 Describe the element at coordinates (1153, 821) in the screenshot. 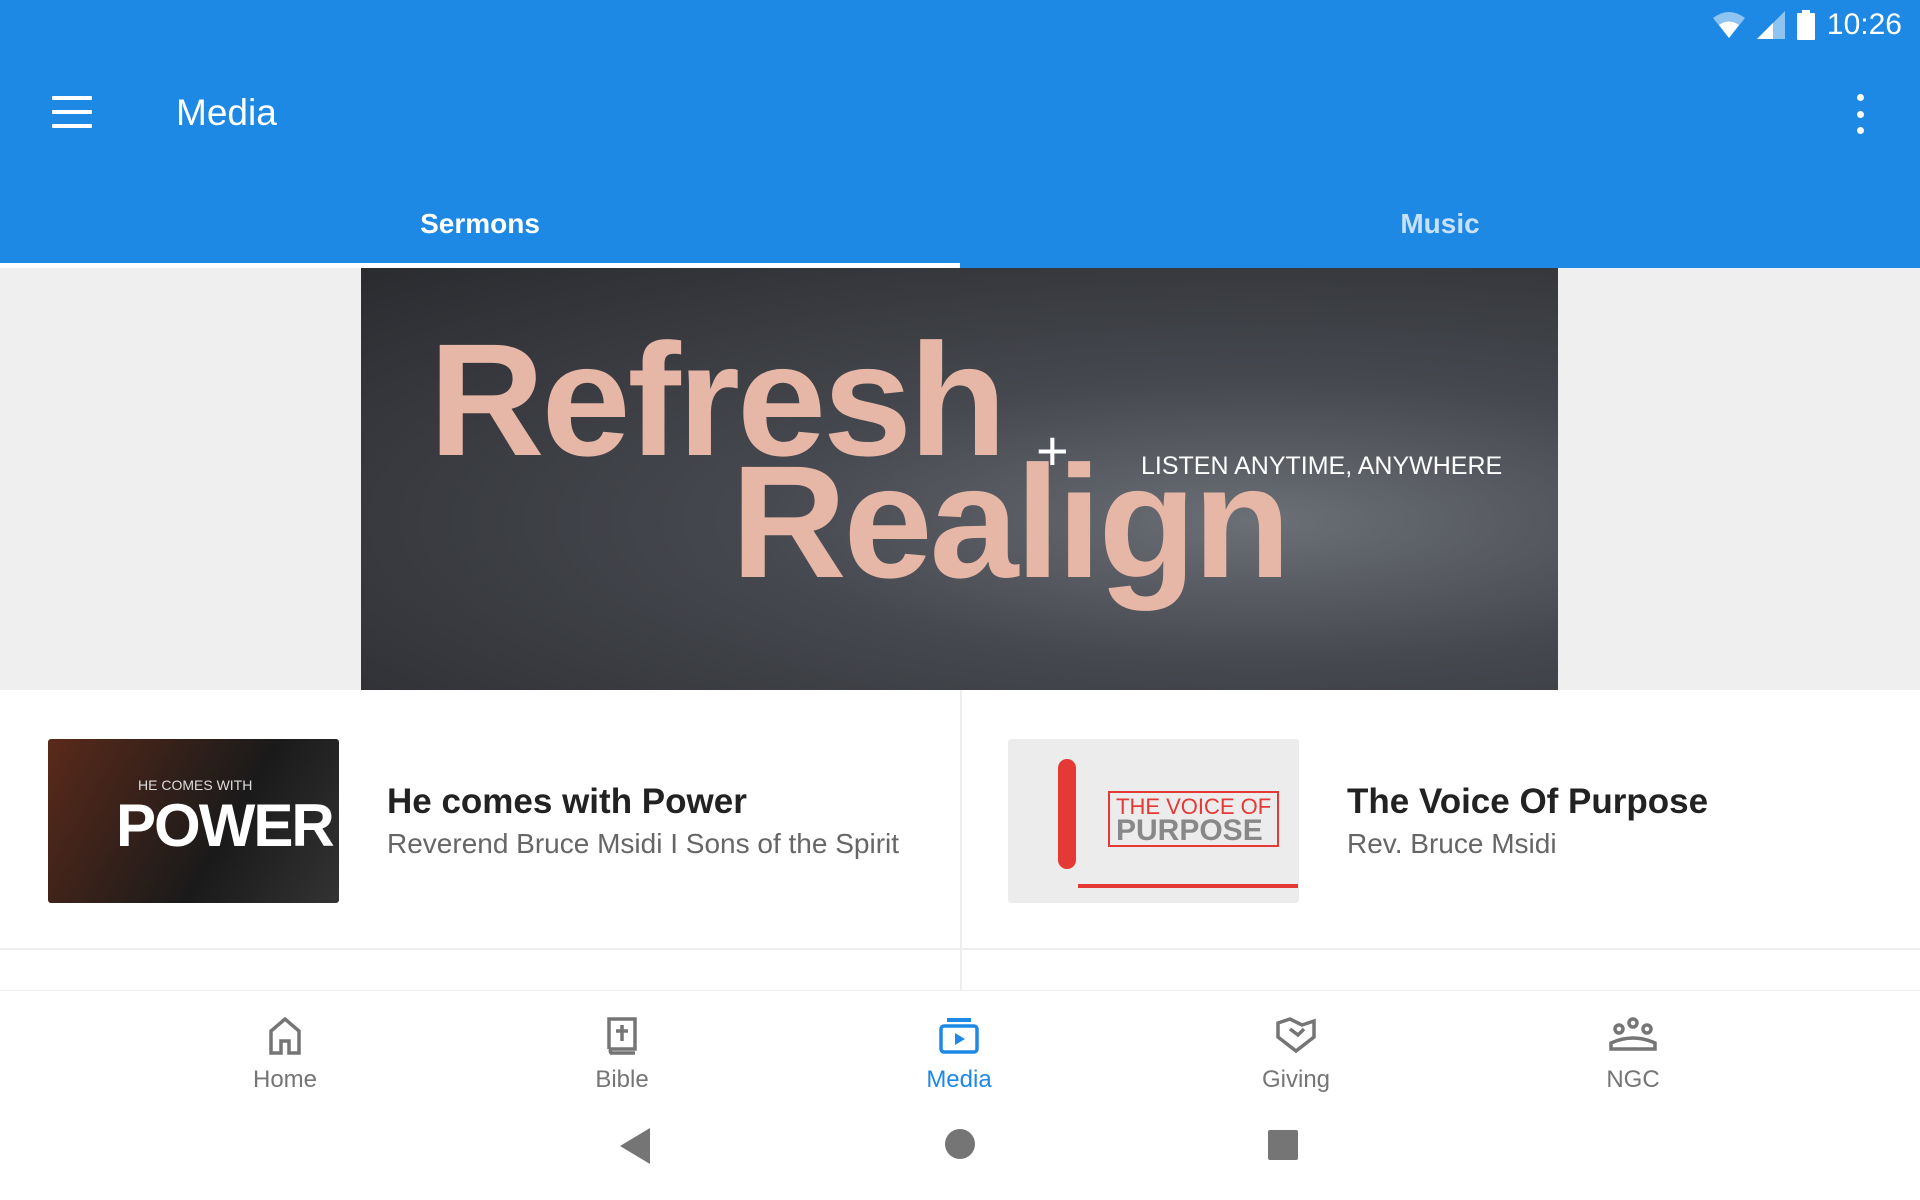

I see `sermon-thumbnail: THE VOICE OF PURPOSE` at that location.